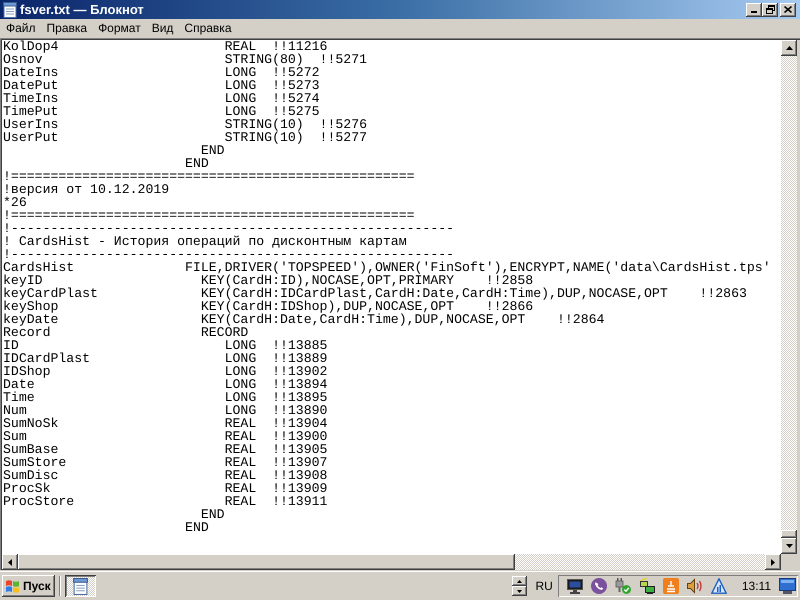  I want to click on text-line: SumDisc REAL !!13908, so click(165, 475).